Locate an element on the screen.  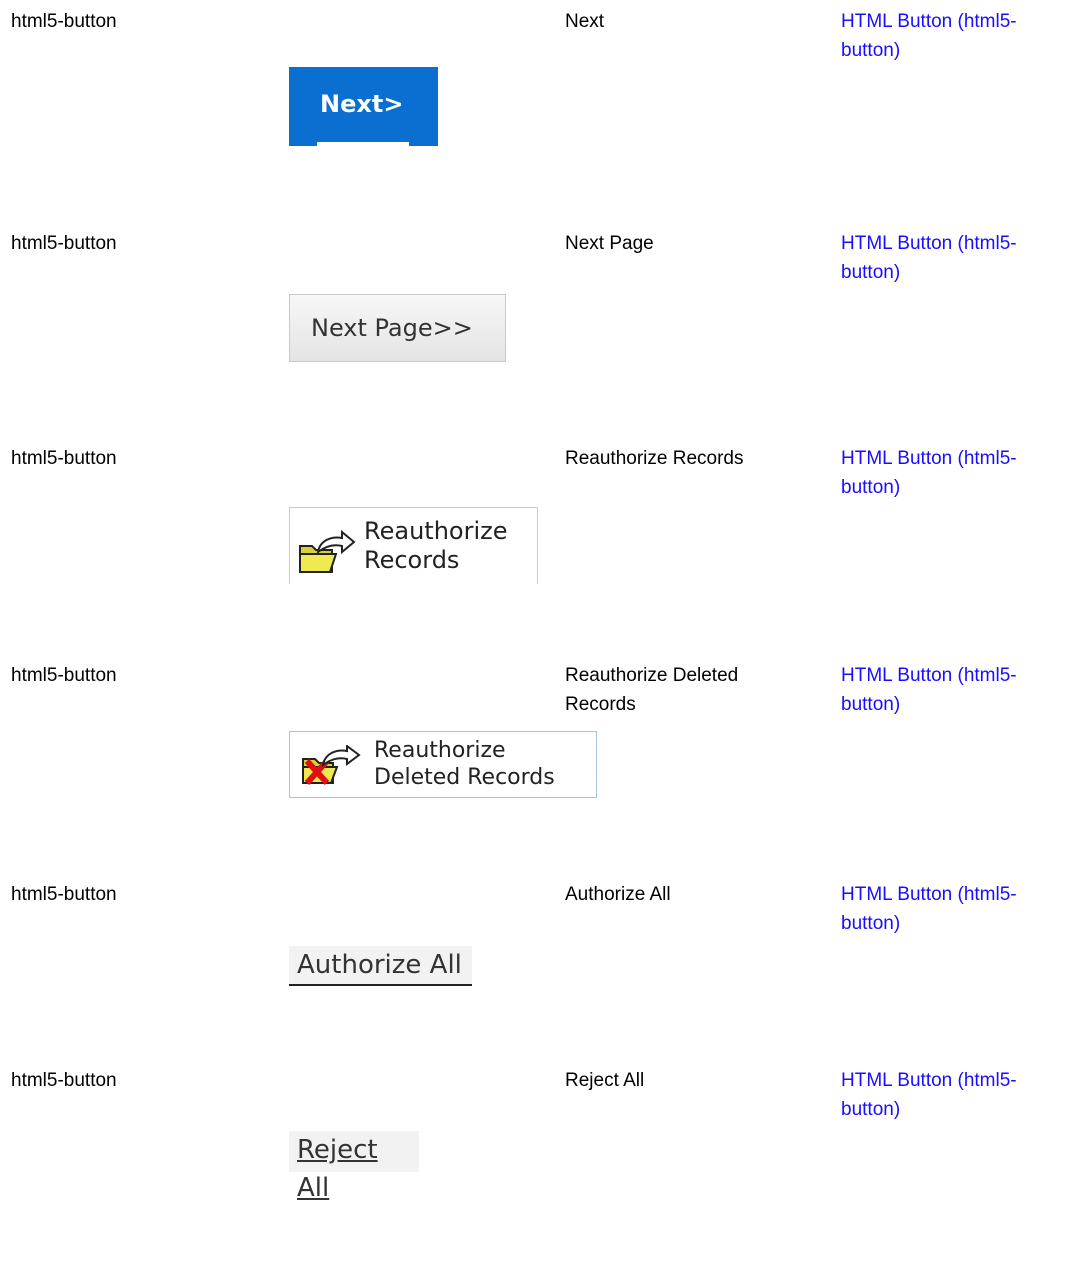
reauthorize-deleted-records-label: Reauthorize Deleted Records is located at coordinates (464, 764).